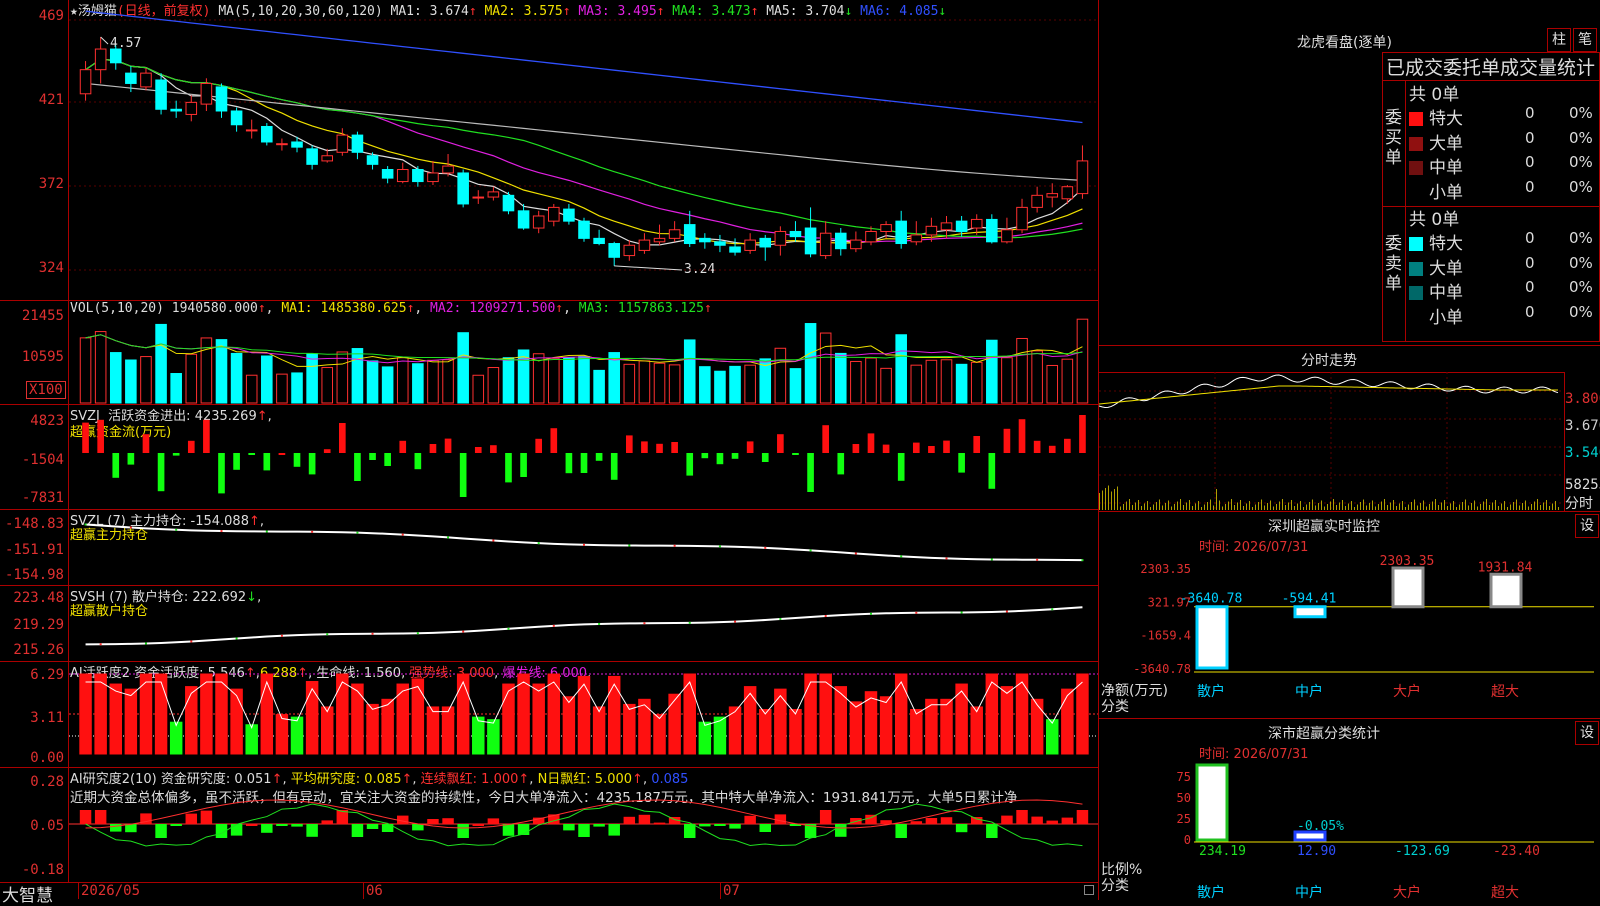 This screenshot has height=906, width=1600. What do you see at coordinates (674, 545) in the screenshot?
I see `svzl-dot` at bounding box center [674, 545].